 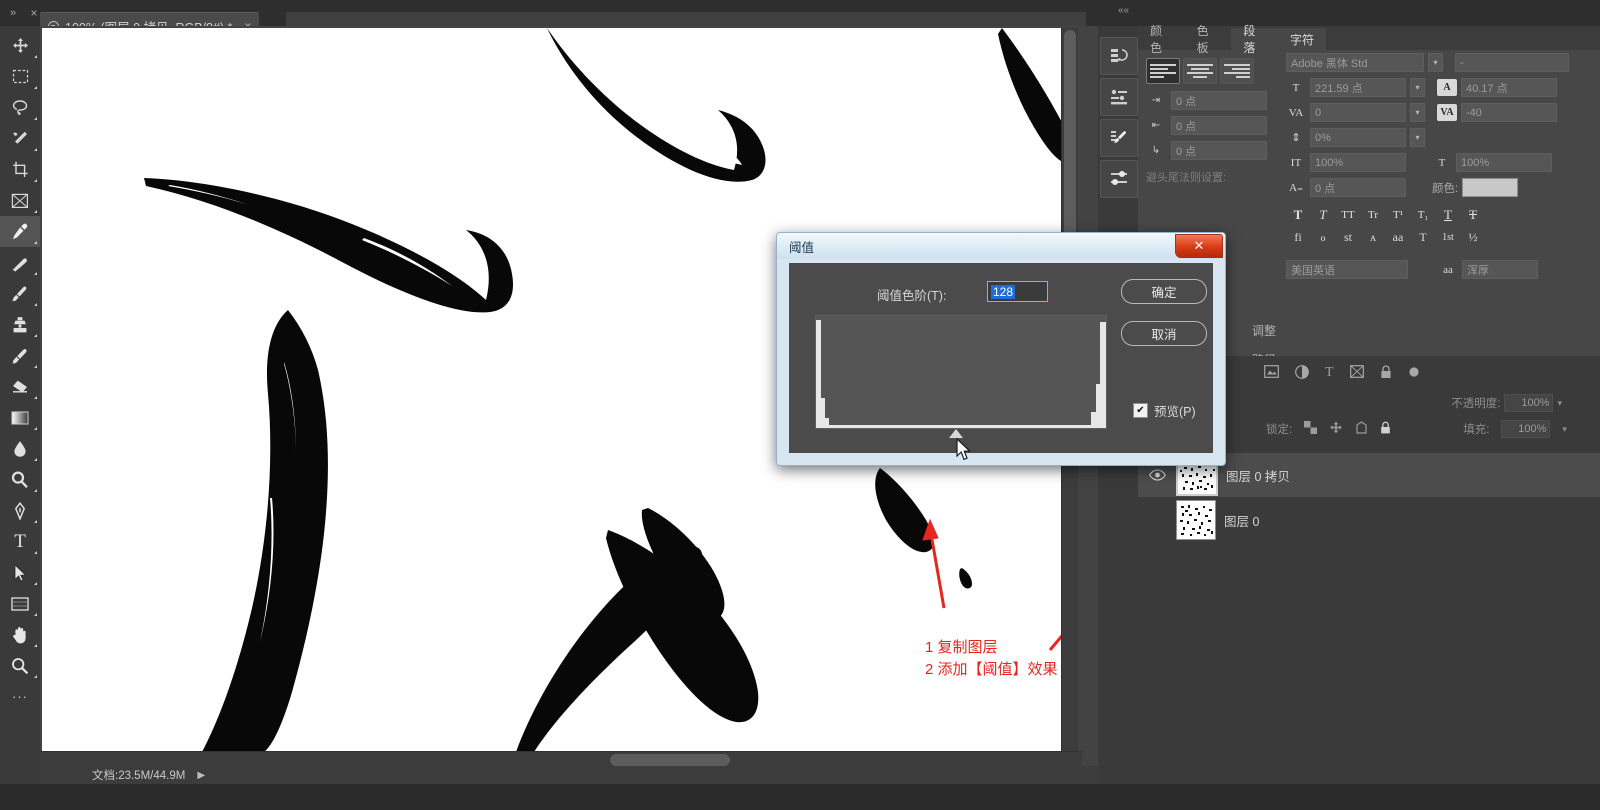 What do you see at coordinates (1398, 237) in the screenshot?
I see `titling-alternates-button: aa` at bounding box center [1398, 237].